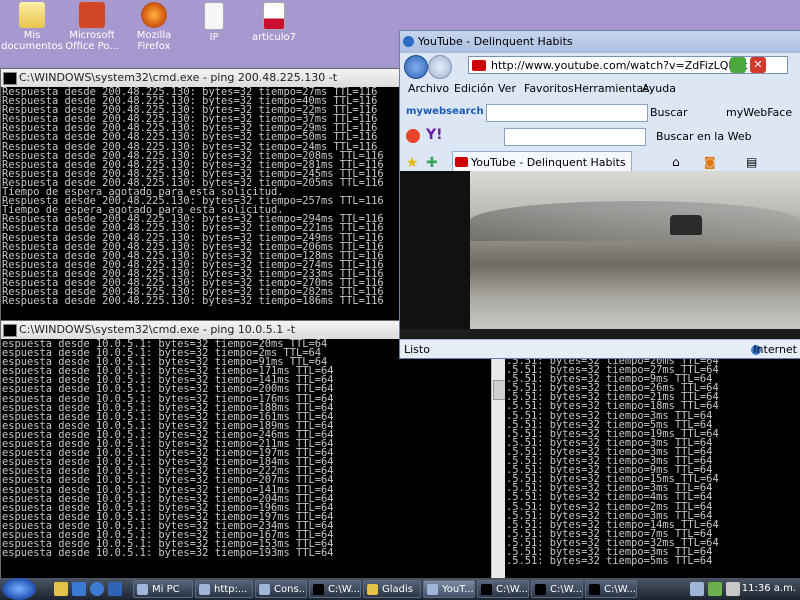 The width and height of the screenshot is (800, 600). Describe the element at coordinates (600, 334) in the screenshot. I see `video-controls` at that location.